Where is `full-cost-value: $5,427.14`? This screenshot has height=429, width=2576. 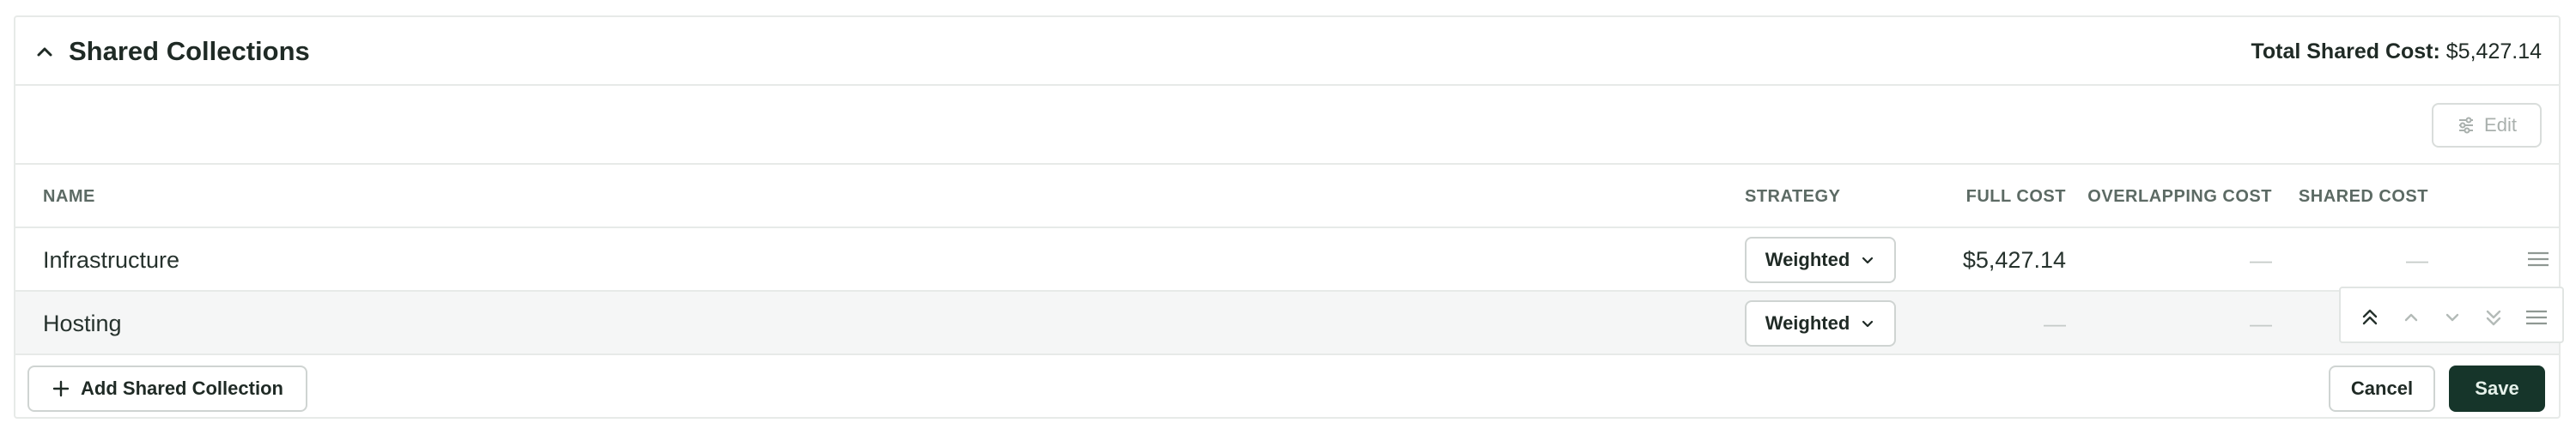
full-cost-value: $5,427.14 is located at coordinates (2014, 260).